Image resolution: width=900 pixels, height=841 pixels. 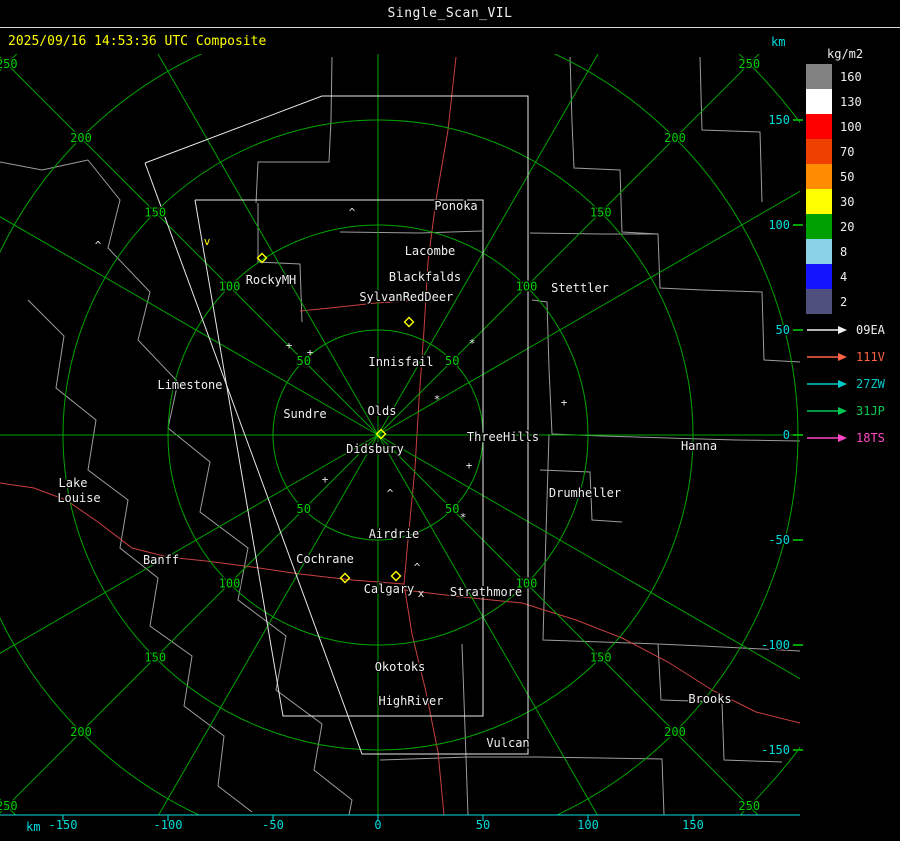 I want to click on bottom-axis: -150 -100 -50 0 50 100 150, so click(x=400, y=823).